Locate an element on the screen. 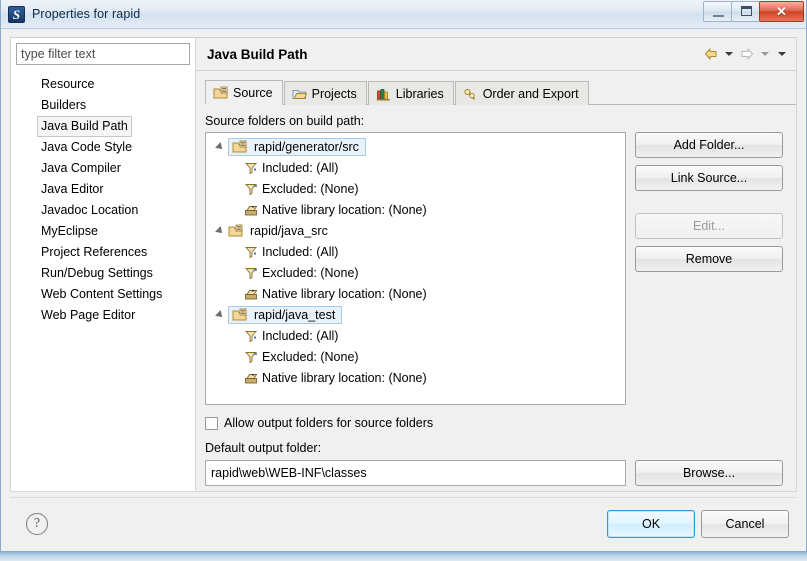 The image size is (807, 561). close-icon: ✕ is located at coordinates (781, 11).